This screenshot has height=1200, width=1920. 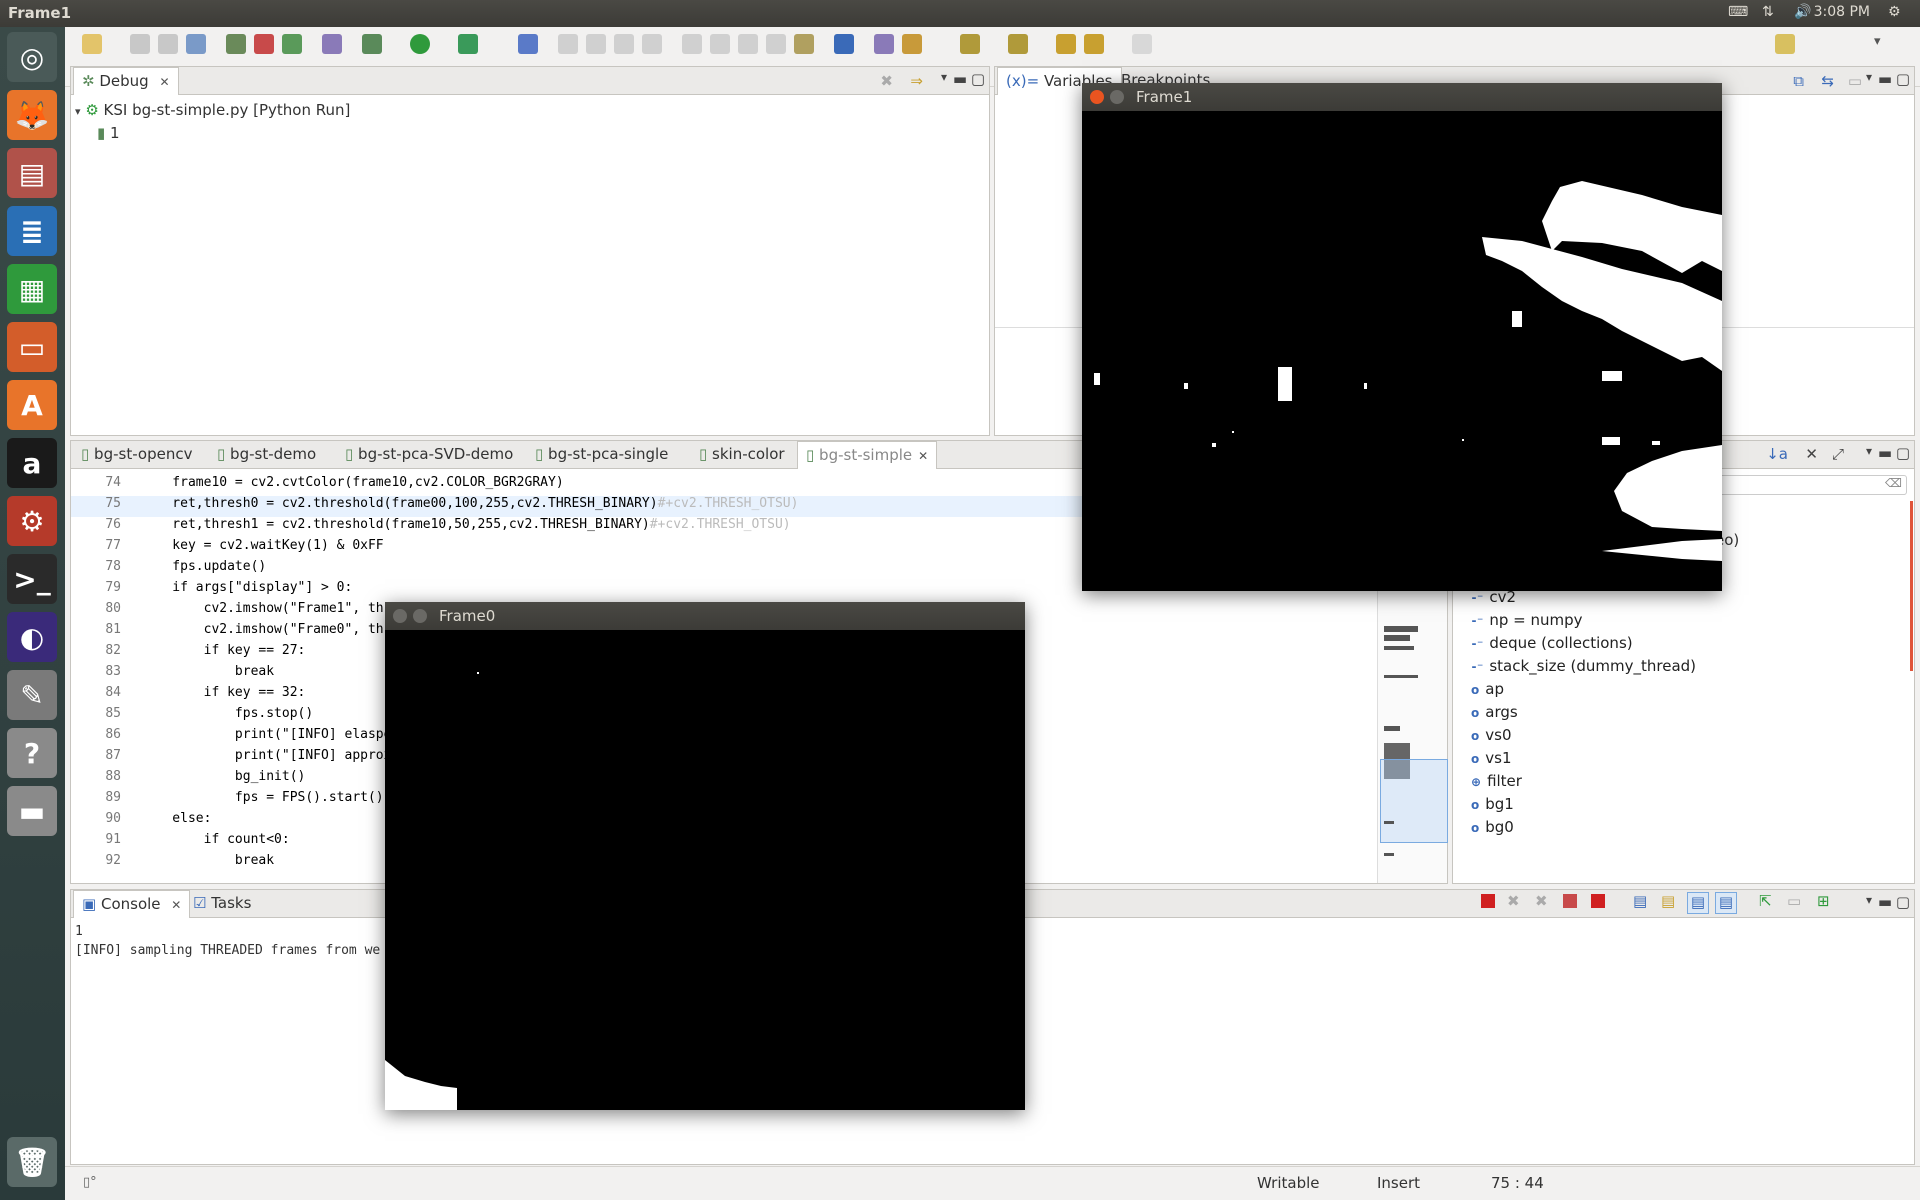 What do you see at coordinates (32, 347) in the screenshot?
I see `impress-icon: ▭` at bounding box center [32, 347].